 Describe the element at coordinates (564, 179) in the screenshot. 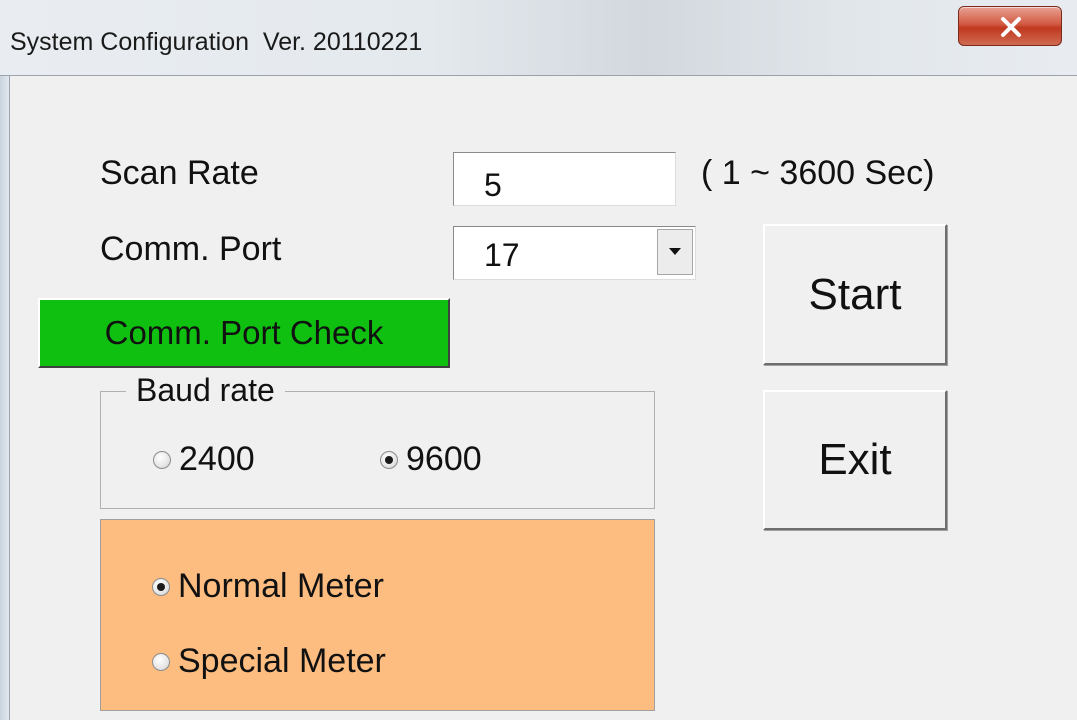

I see `scan-rate-input: 5` at that location.